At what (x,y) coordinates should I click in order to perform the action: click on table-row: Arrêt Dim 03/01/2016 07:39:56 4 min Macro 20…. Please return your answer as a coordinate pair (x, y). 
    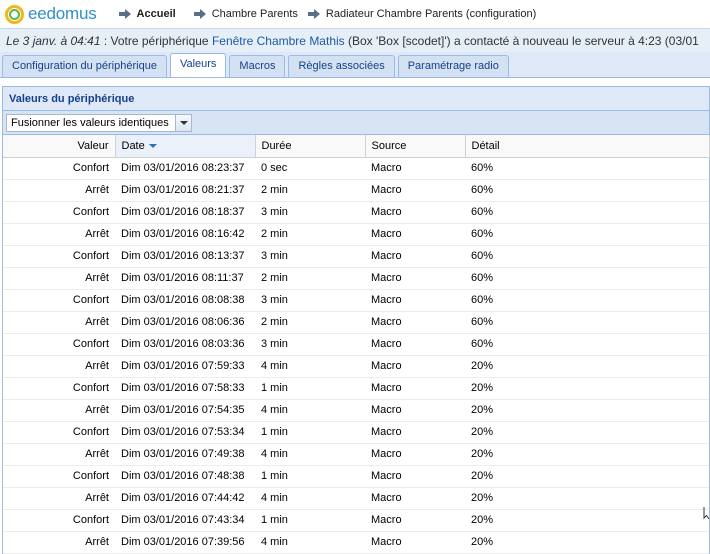
    Looking at the image, I should click on (356, 542).